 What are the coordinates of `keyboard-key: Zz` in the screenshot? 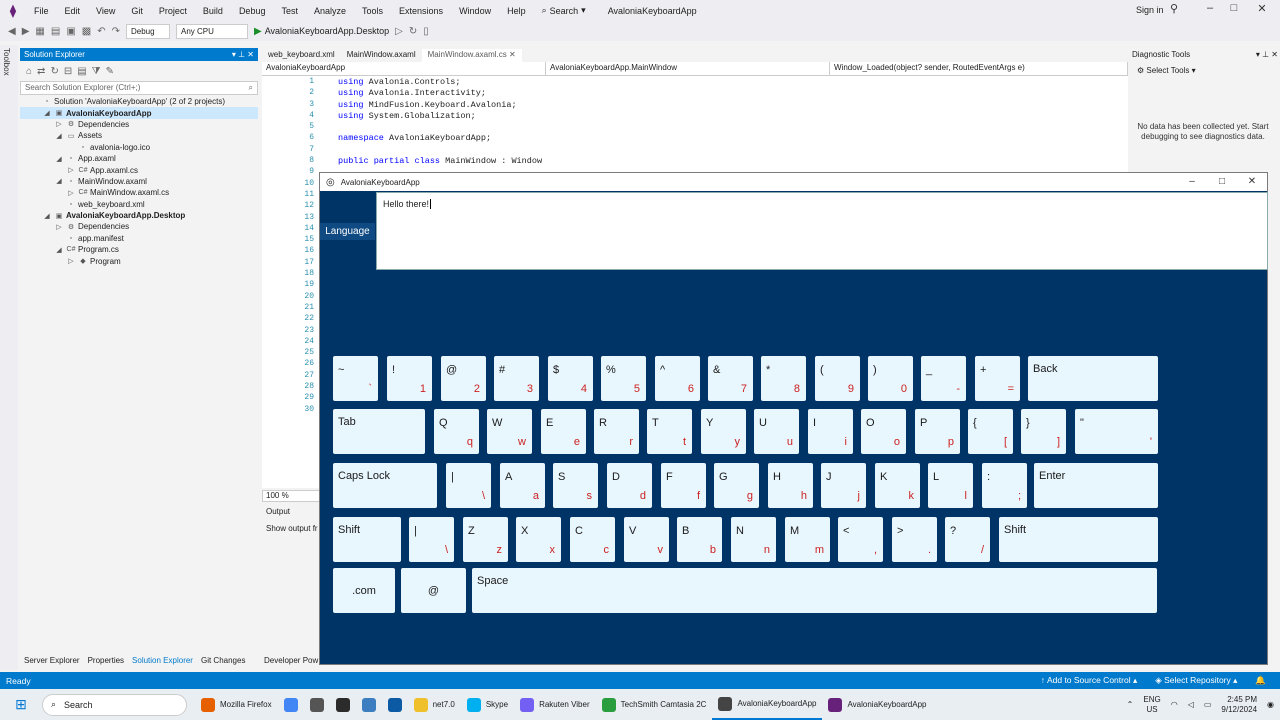 It's located at (485, 539).